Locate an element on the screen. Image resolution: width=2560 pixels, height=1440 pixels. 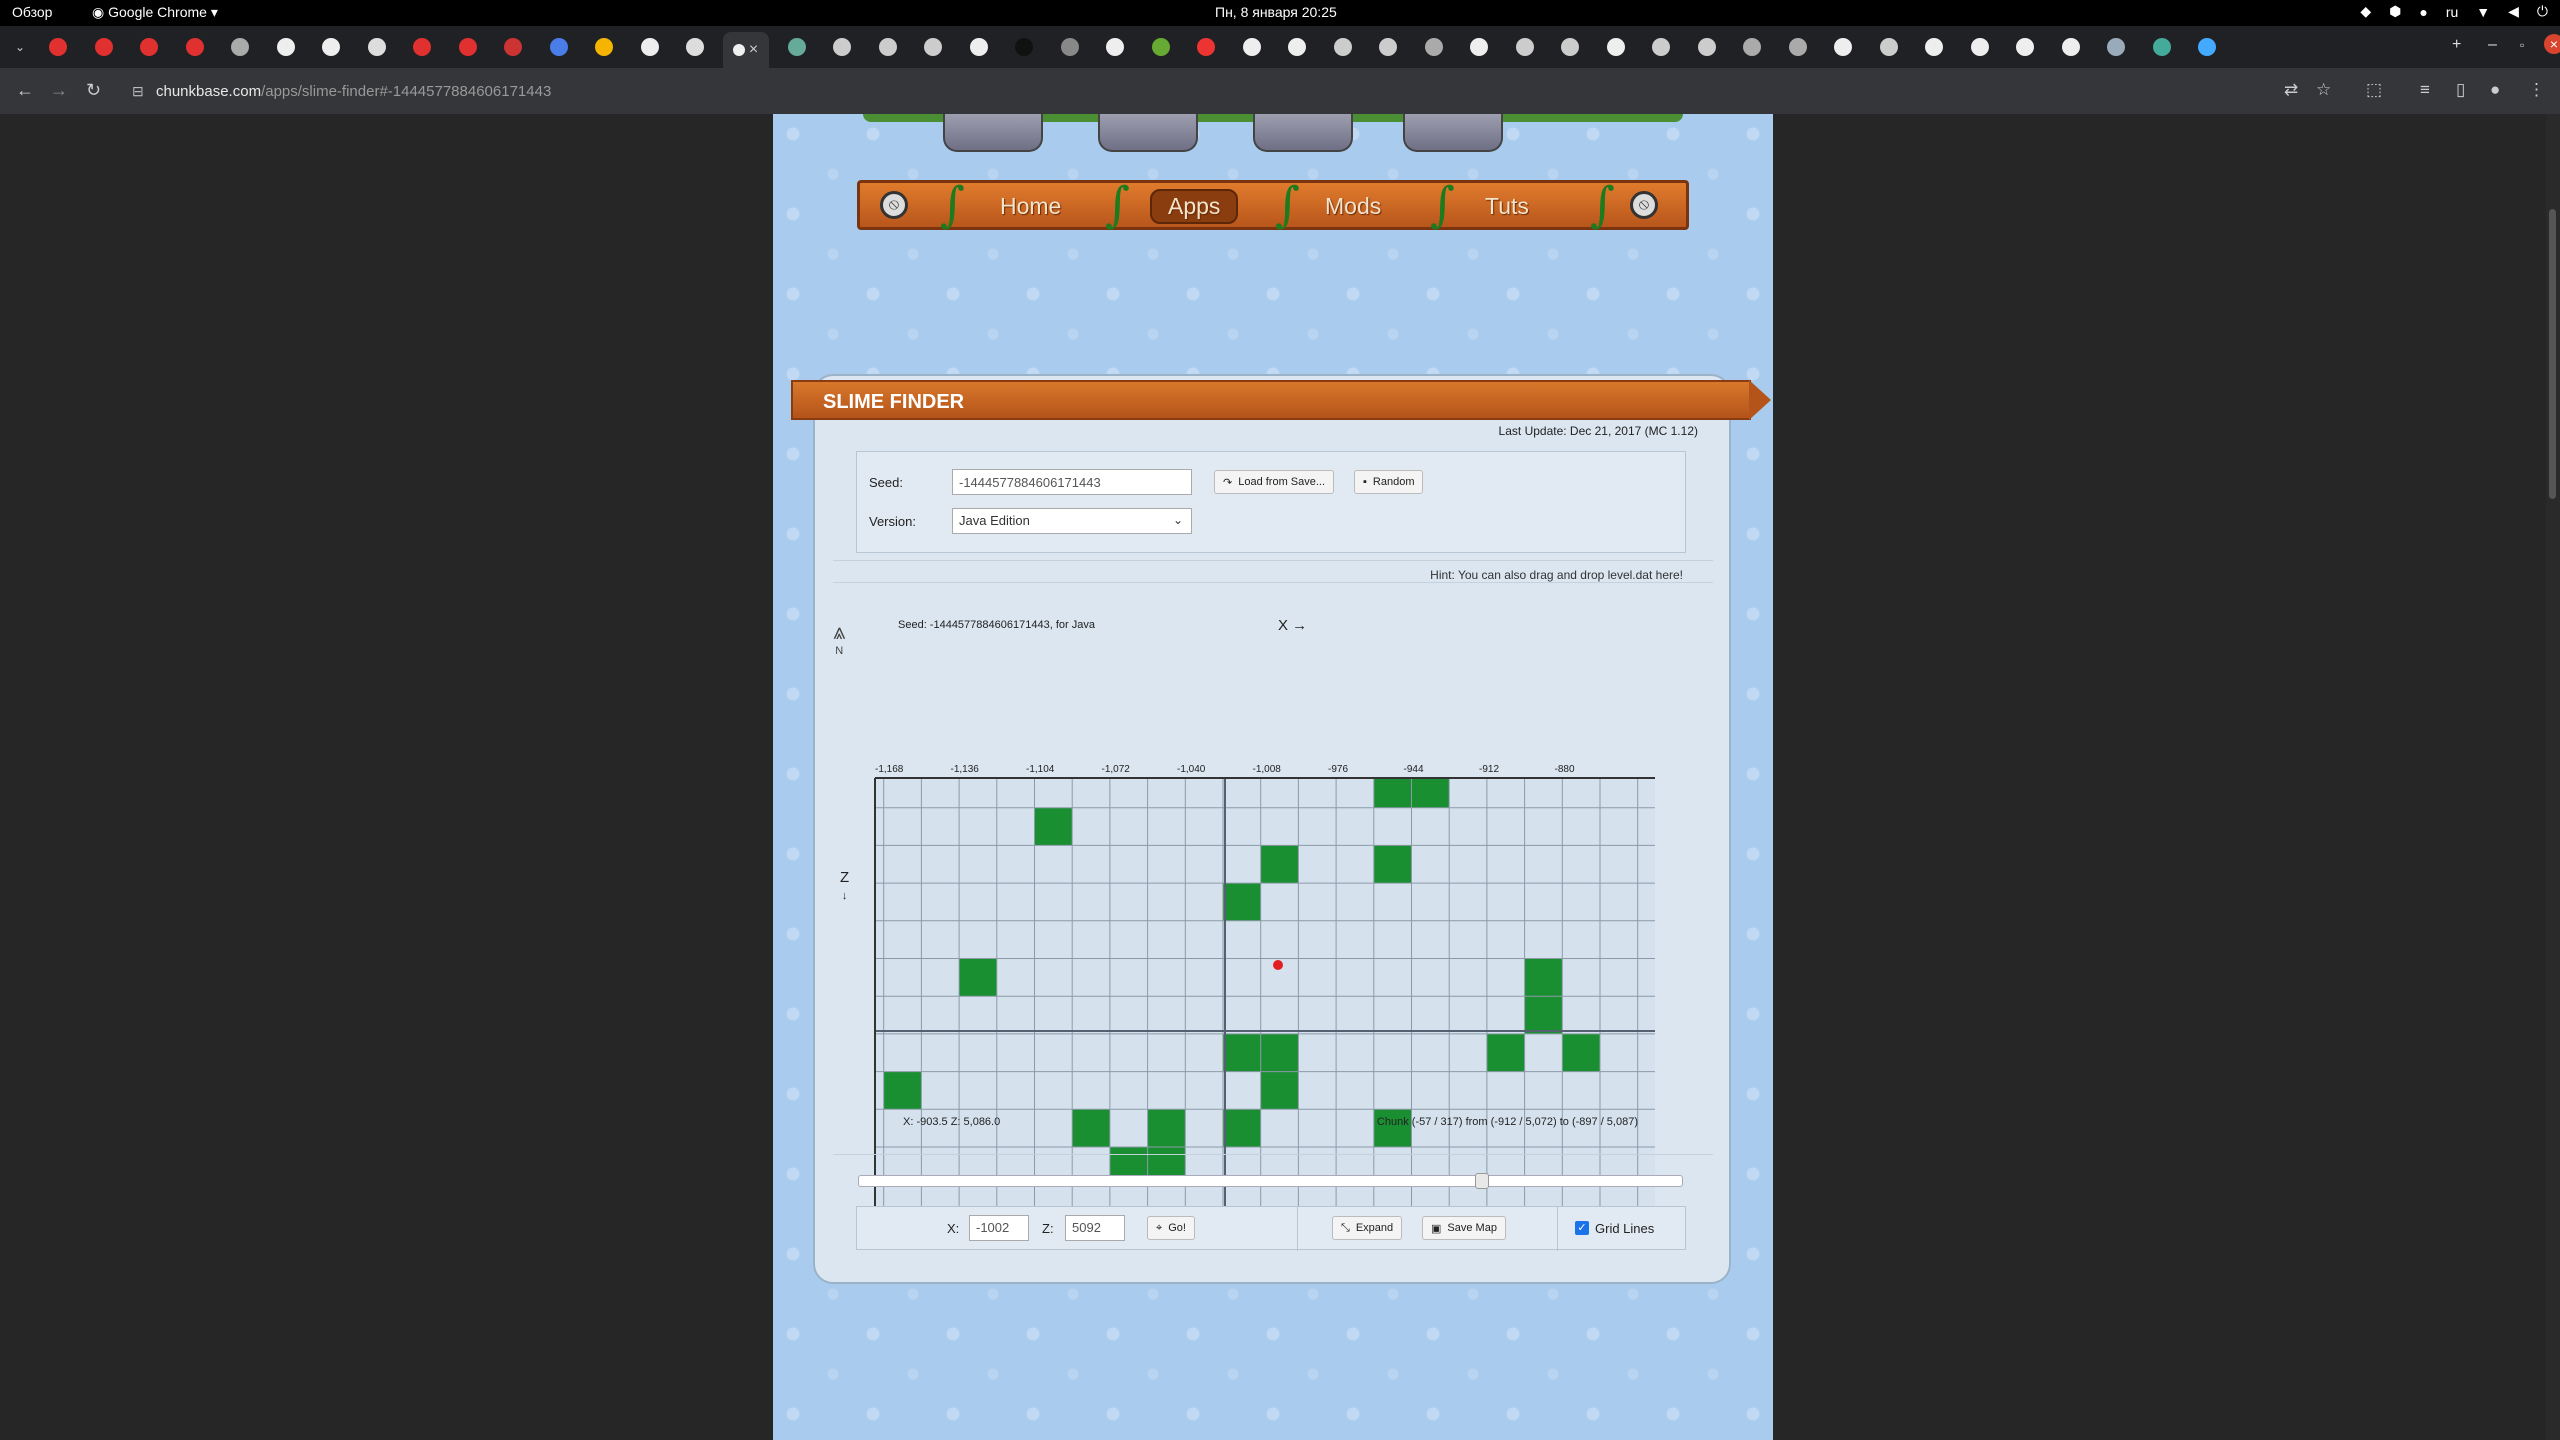
bookmark-star-icon: ☆ is located at coordinates (2323, 90).